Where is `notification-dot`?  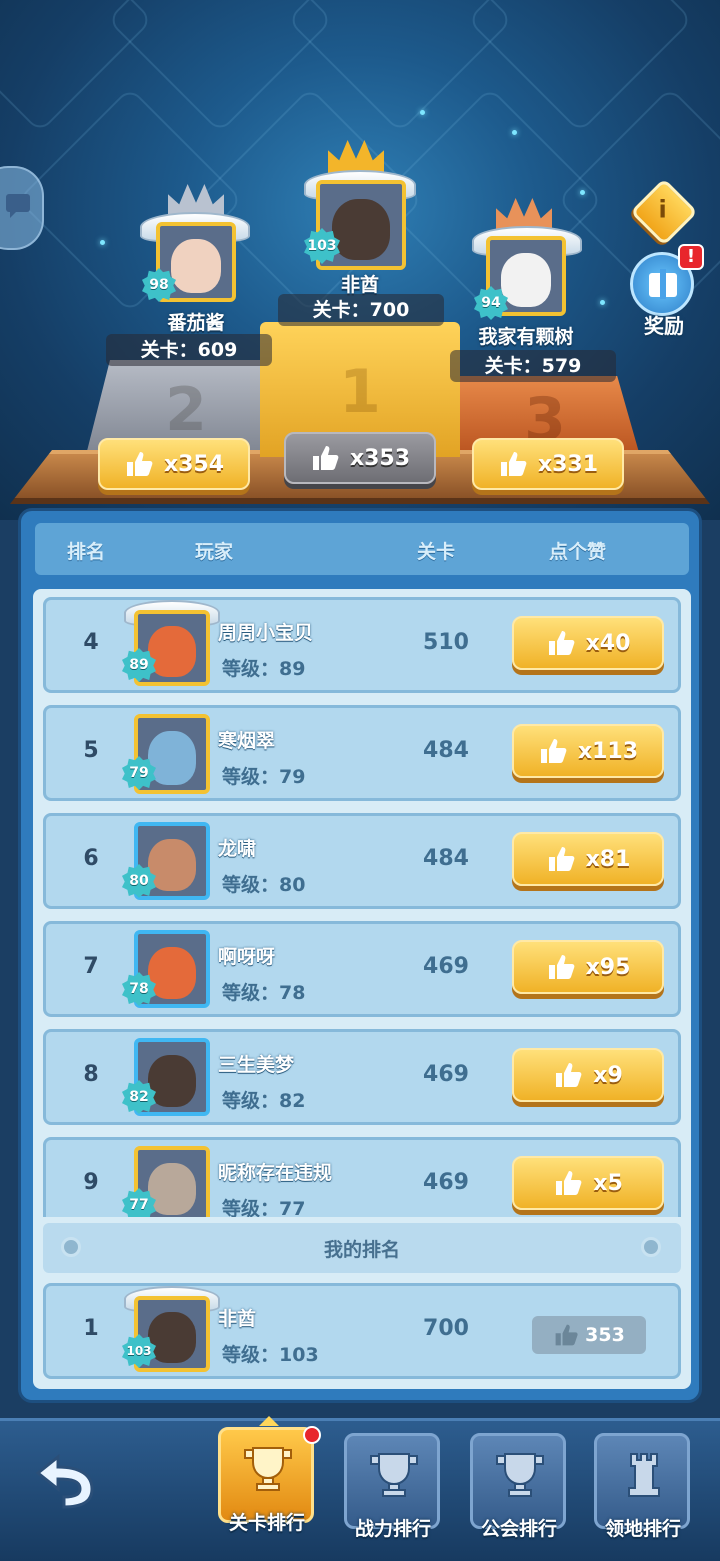 notification-dot is located at coordinates (312, 1435).